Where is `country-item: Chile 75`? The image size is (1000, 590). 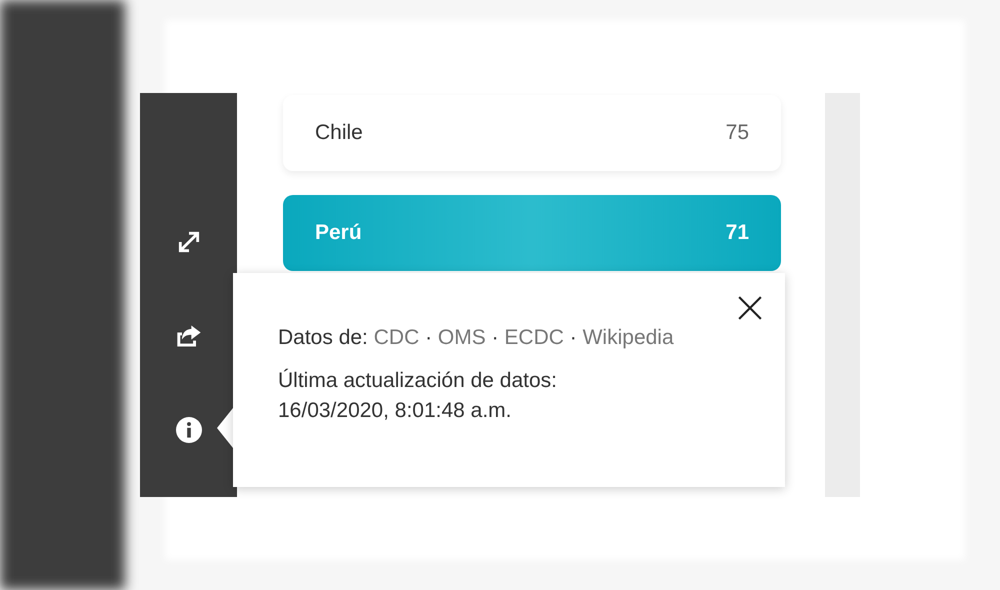 country-item: Chile 75 is located at coordinates (532, 133).